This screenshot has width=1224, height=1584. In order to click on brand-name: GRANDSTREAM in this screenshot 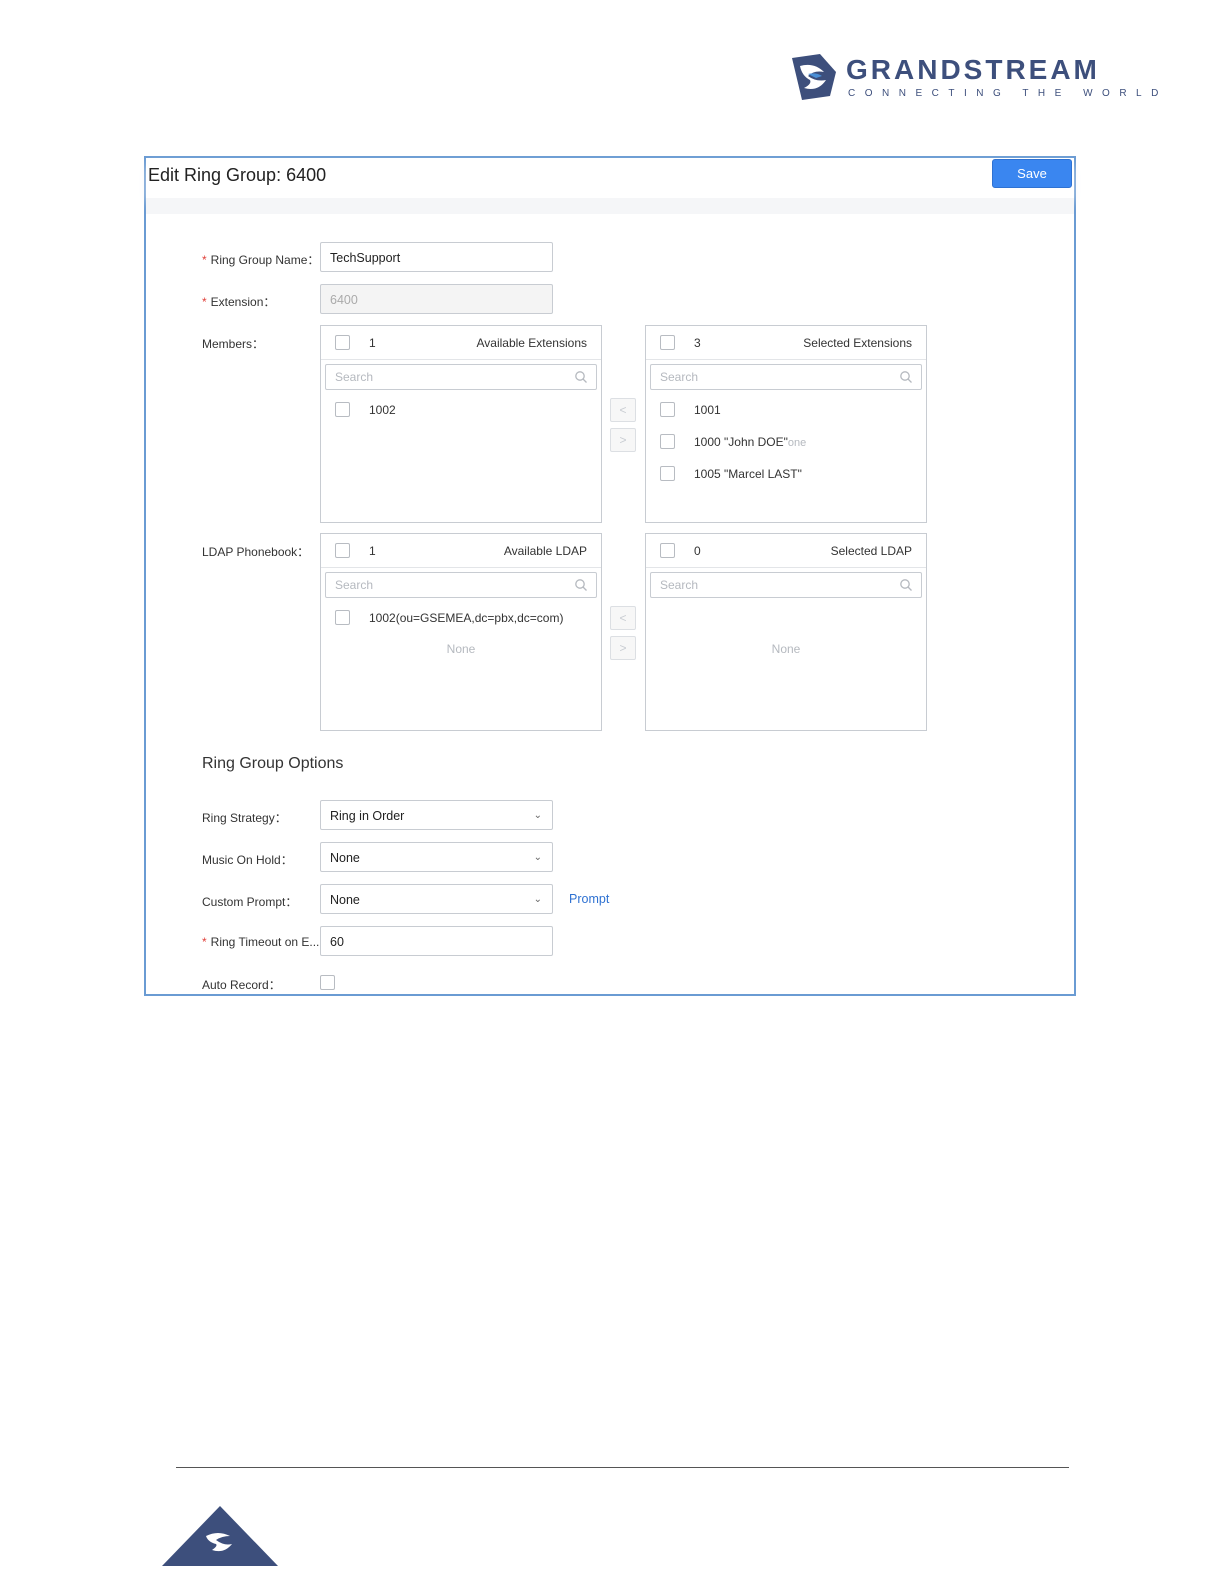, I will do `click(973, 69)`.